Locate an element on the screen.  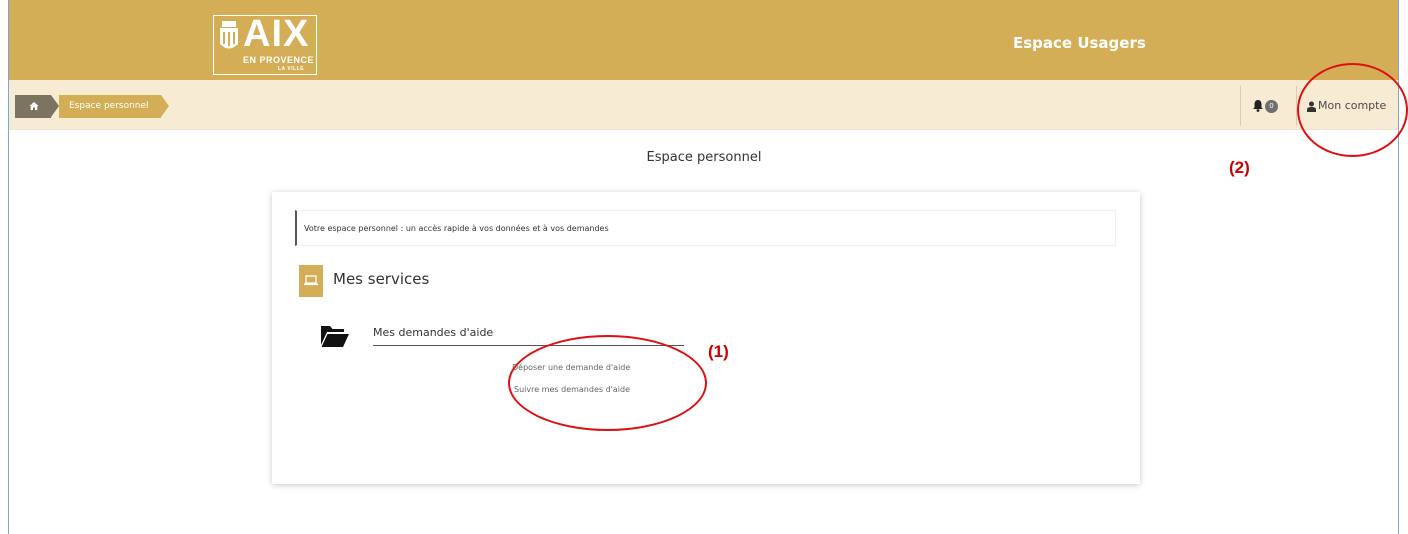
services-heading: Mes services is located at coordinates (381, 279).